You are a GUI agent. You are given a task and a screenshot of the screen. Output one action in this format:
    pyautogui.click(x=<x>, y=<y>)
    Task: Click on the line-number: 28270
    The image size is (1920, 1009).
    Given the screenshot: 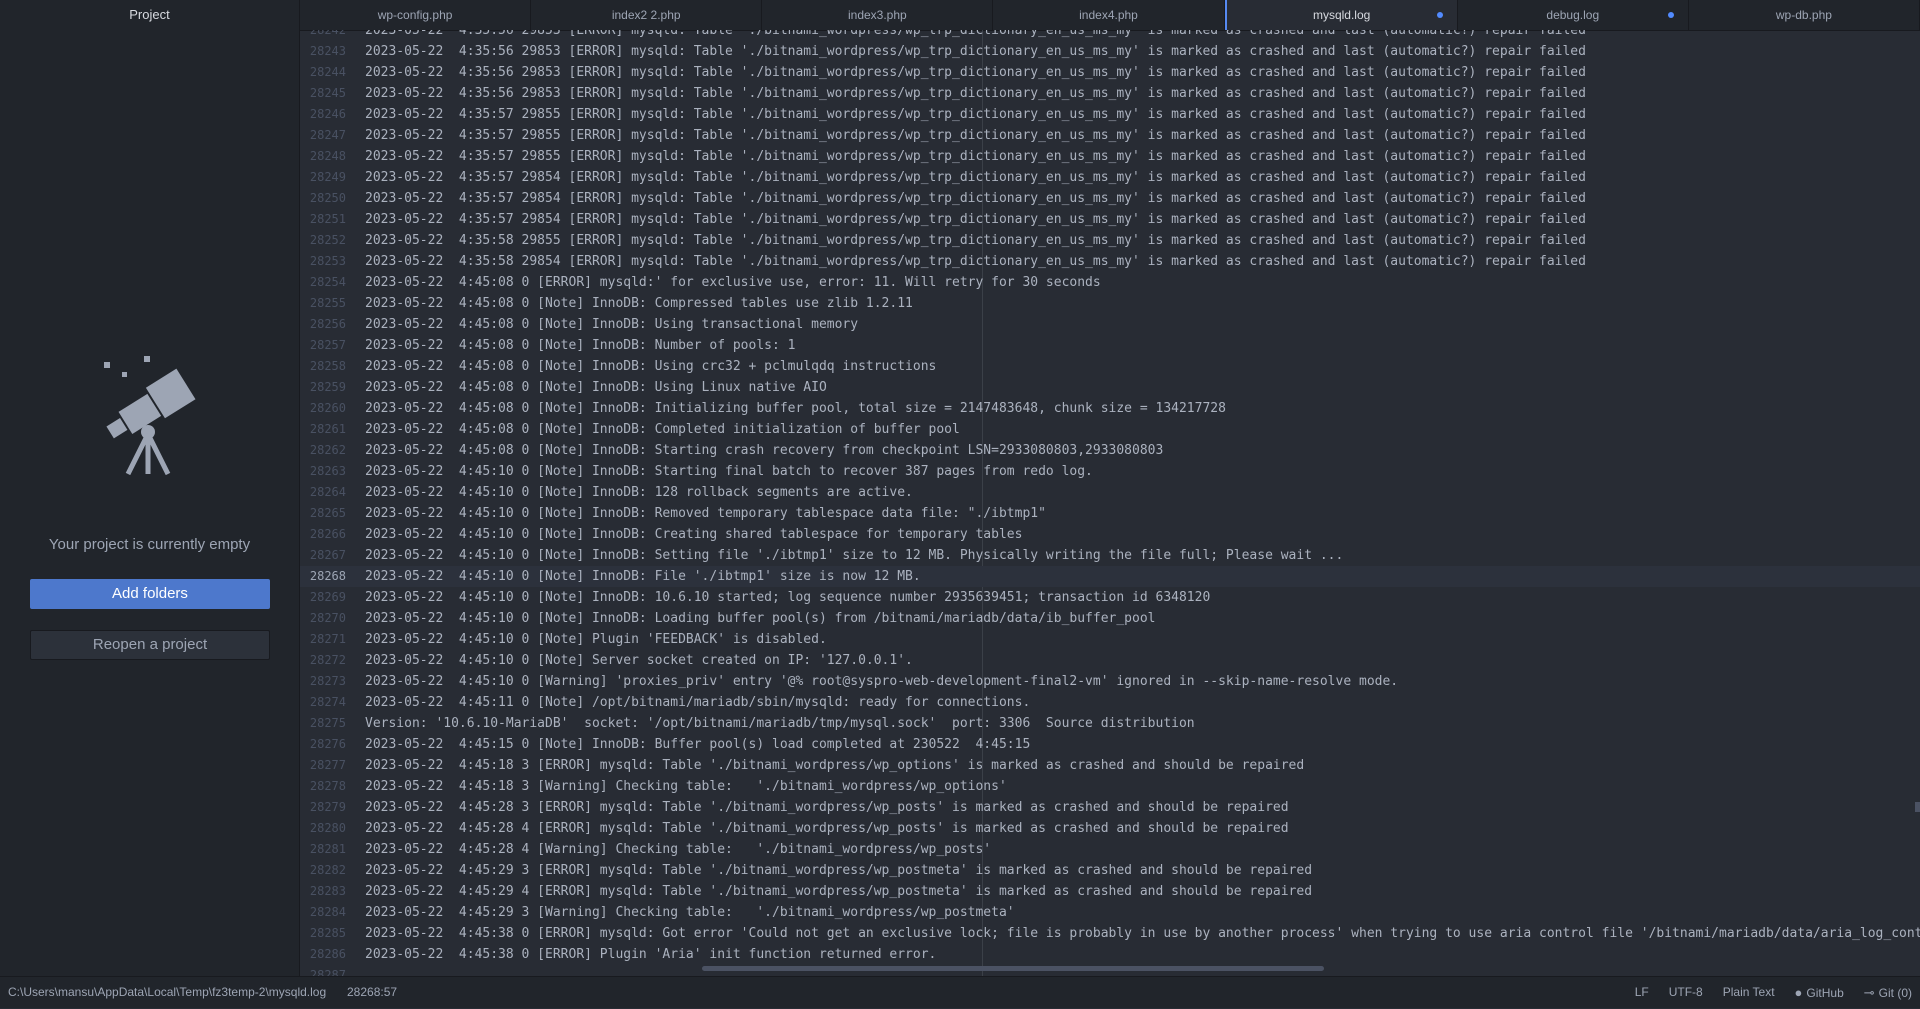 What is the action you would take?
    pyautogui.click(x=332, y=618)
    